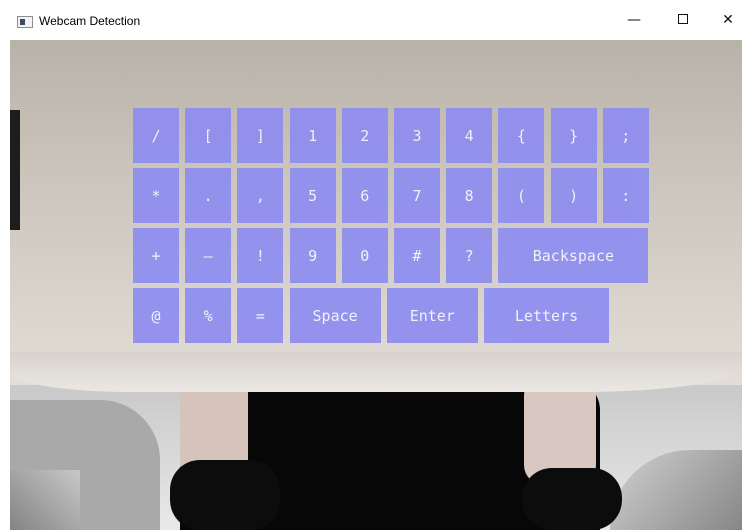 This screenshot has width=742, height=530. Describe the element at coordinates (312, 255) in the screenshot. I see `key-r2c3: 9` at that location.